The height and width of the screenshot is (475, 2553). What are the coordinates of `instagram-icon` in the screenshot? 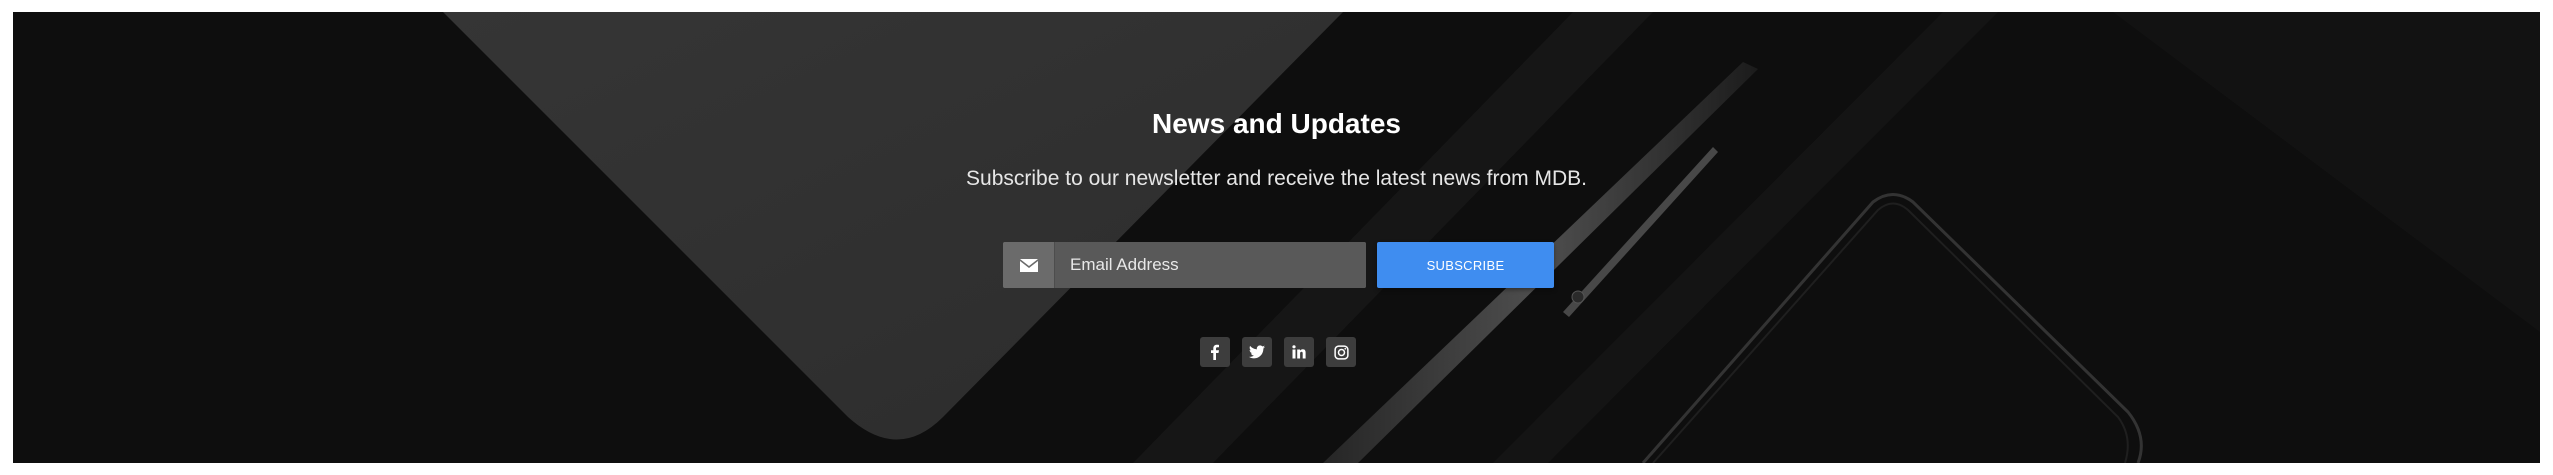 It's located at (1341, 352).